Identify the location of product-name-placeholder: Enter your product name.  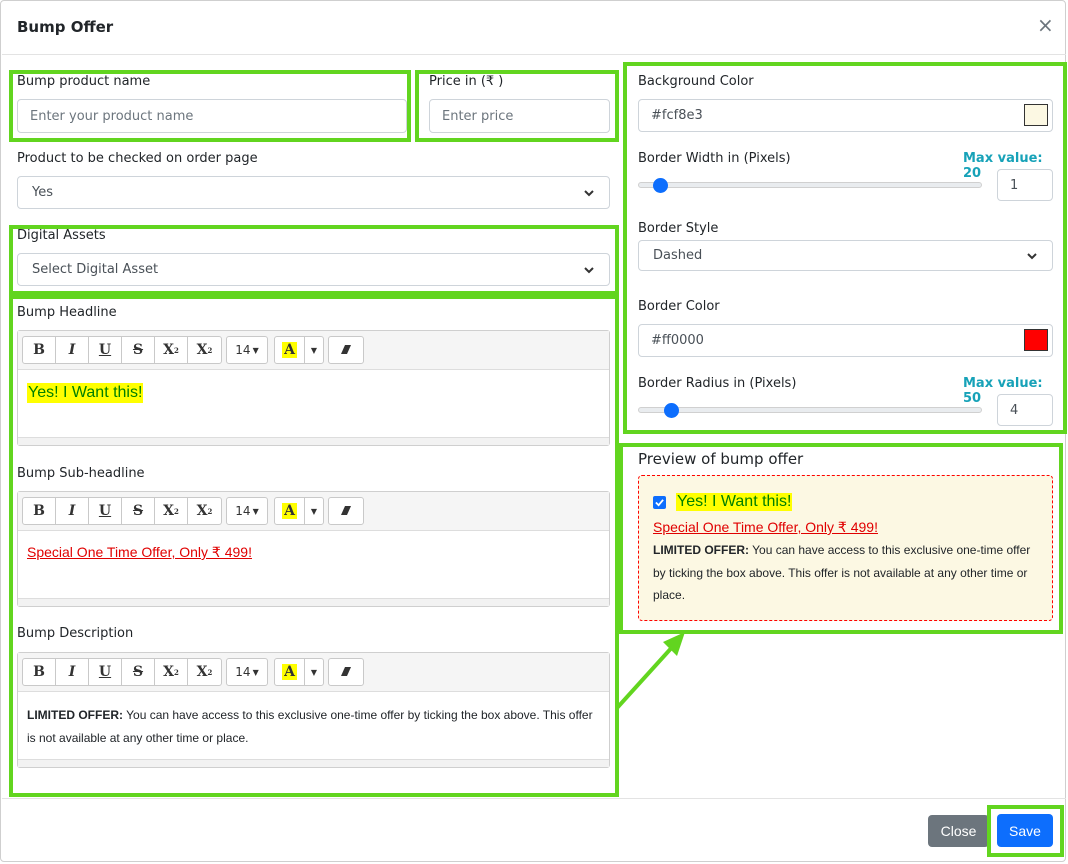
(112, 116).